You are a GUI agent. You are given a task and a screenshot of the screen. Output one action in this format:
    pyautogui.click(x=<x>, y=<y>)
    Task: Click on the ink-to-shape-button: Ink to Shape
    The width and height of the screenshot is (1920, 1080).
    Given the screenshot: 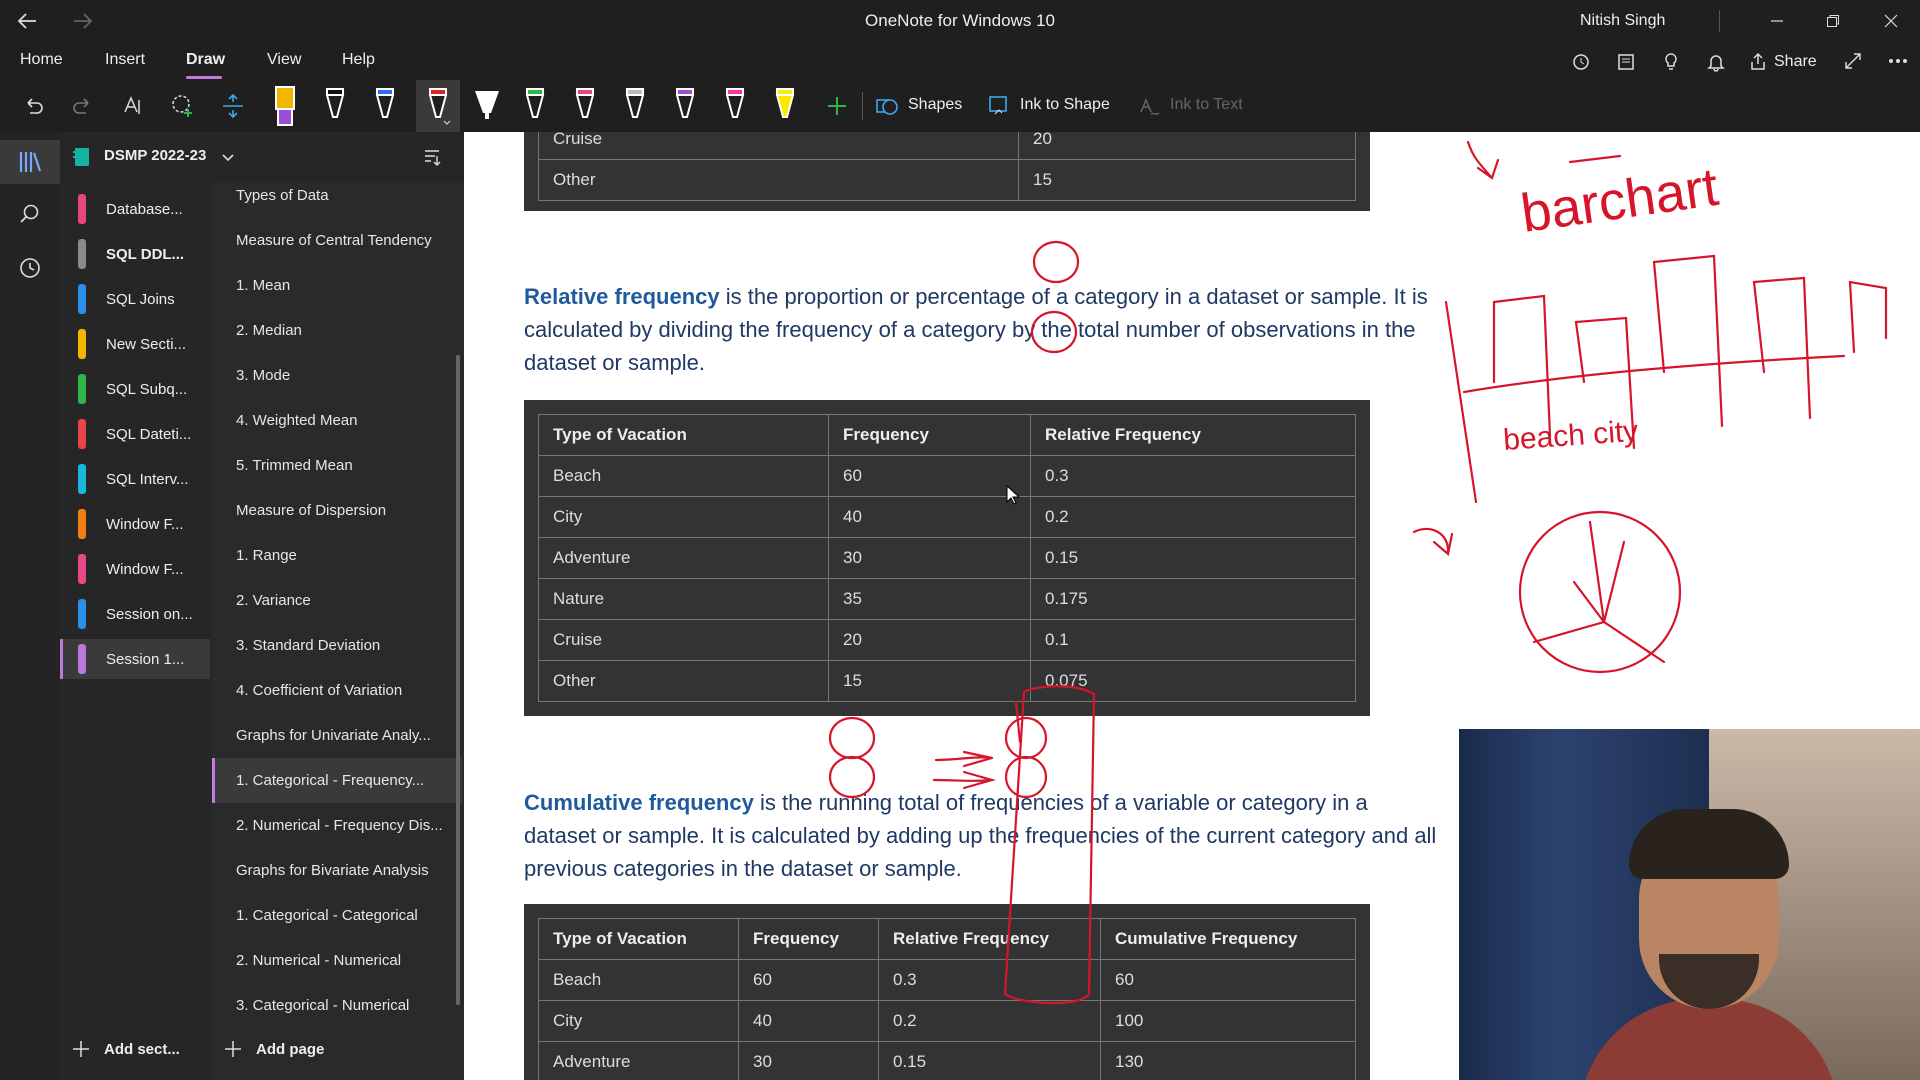 What is the action you would take?
    pyautogui.click(x=1065, y=105)
    